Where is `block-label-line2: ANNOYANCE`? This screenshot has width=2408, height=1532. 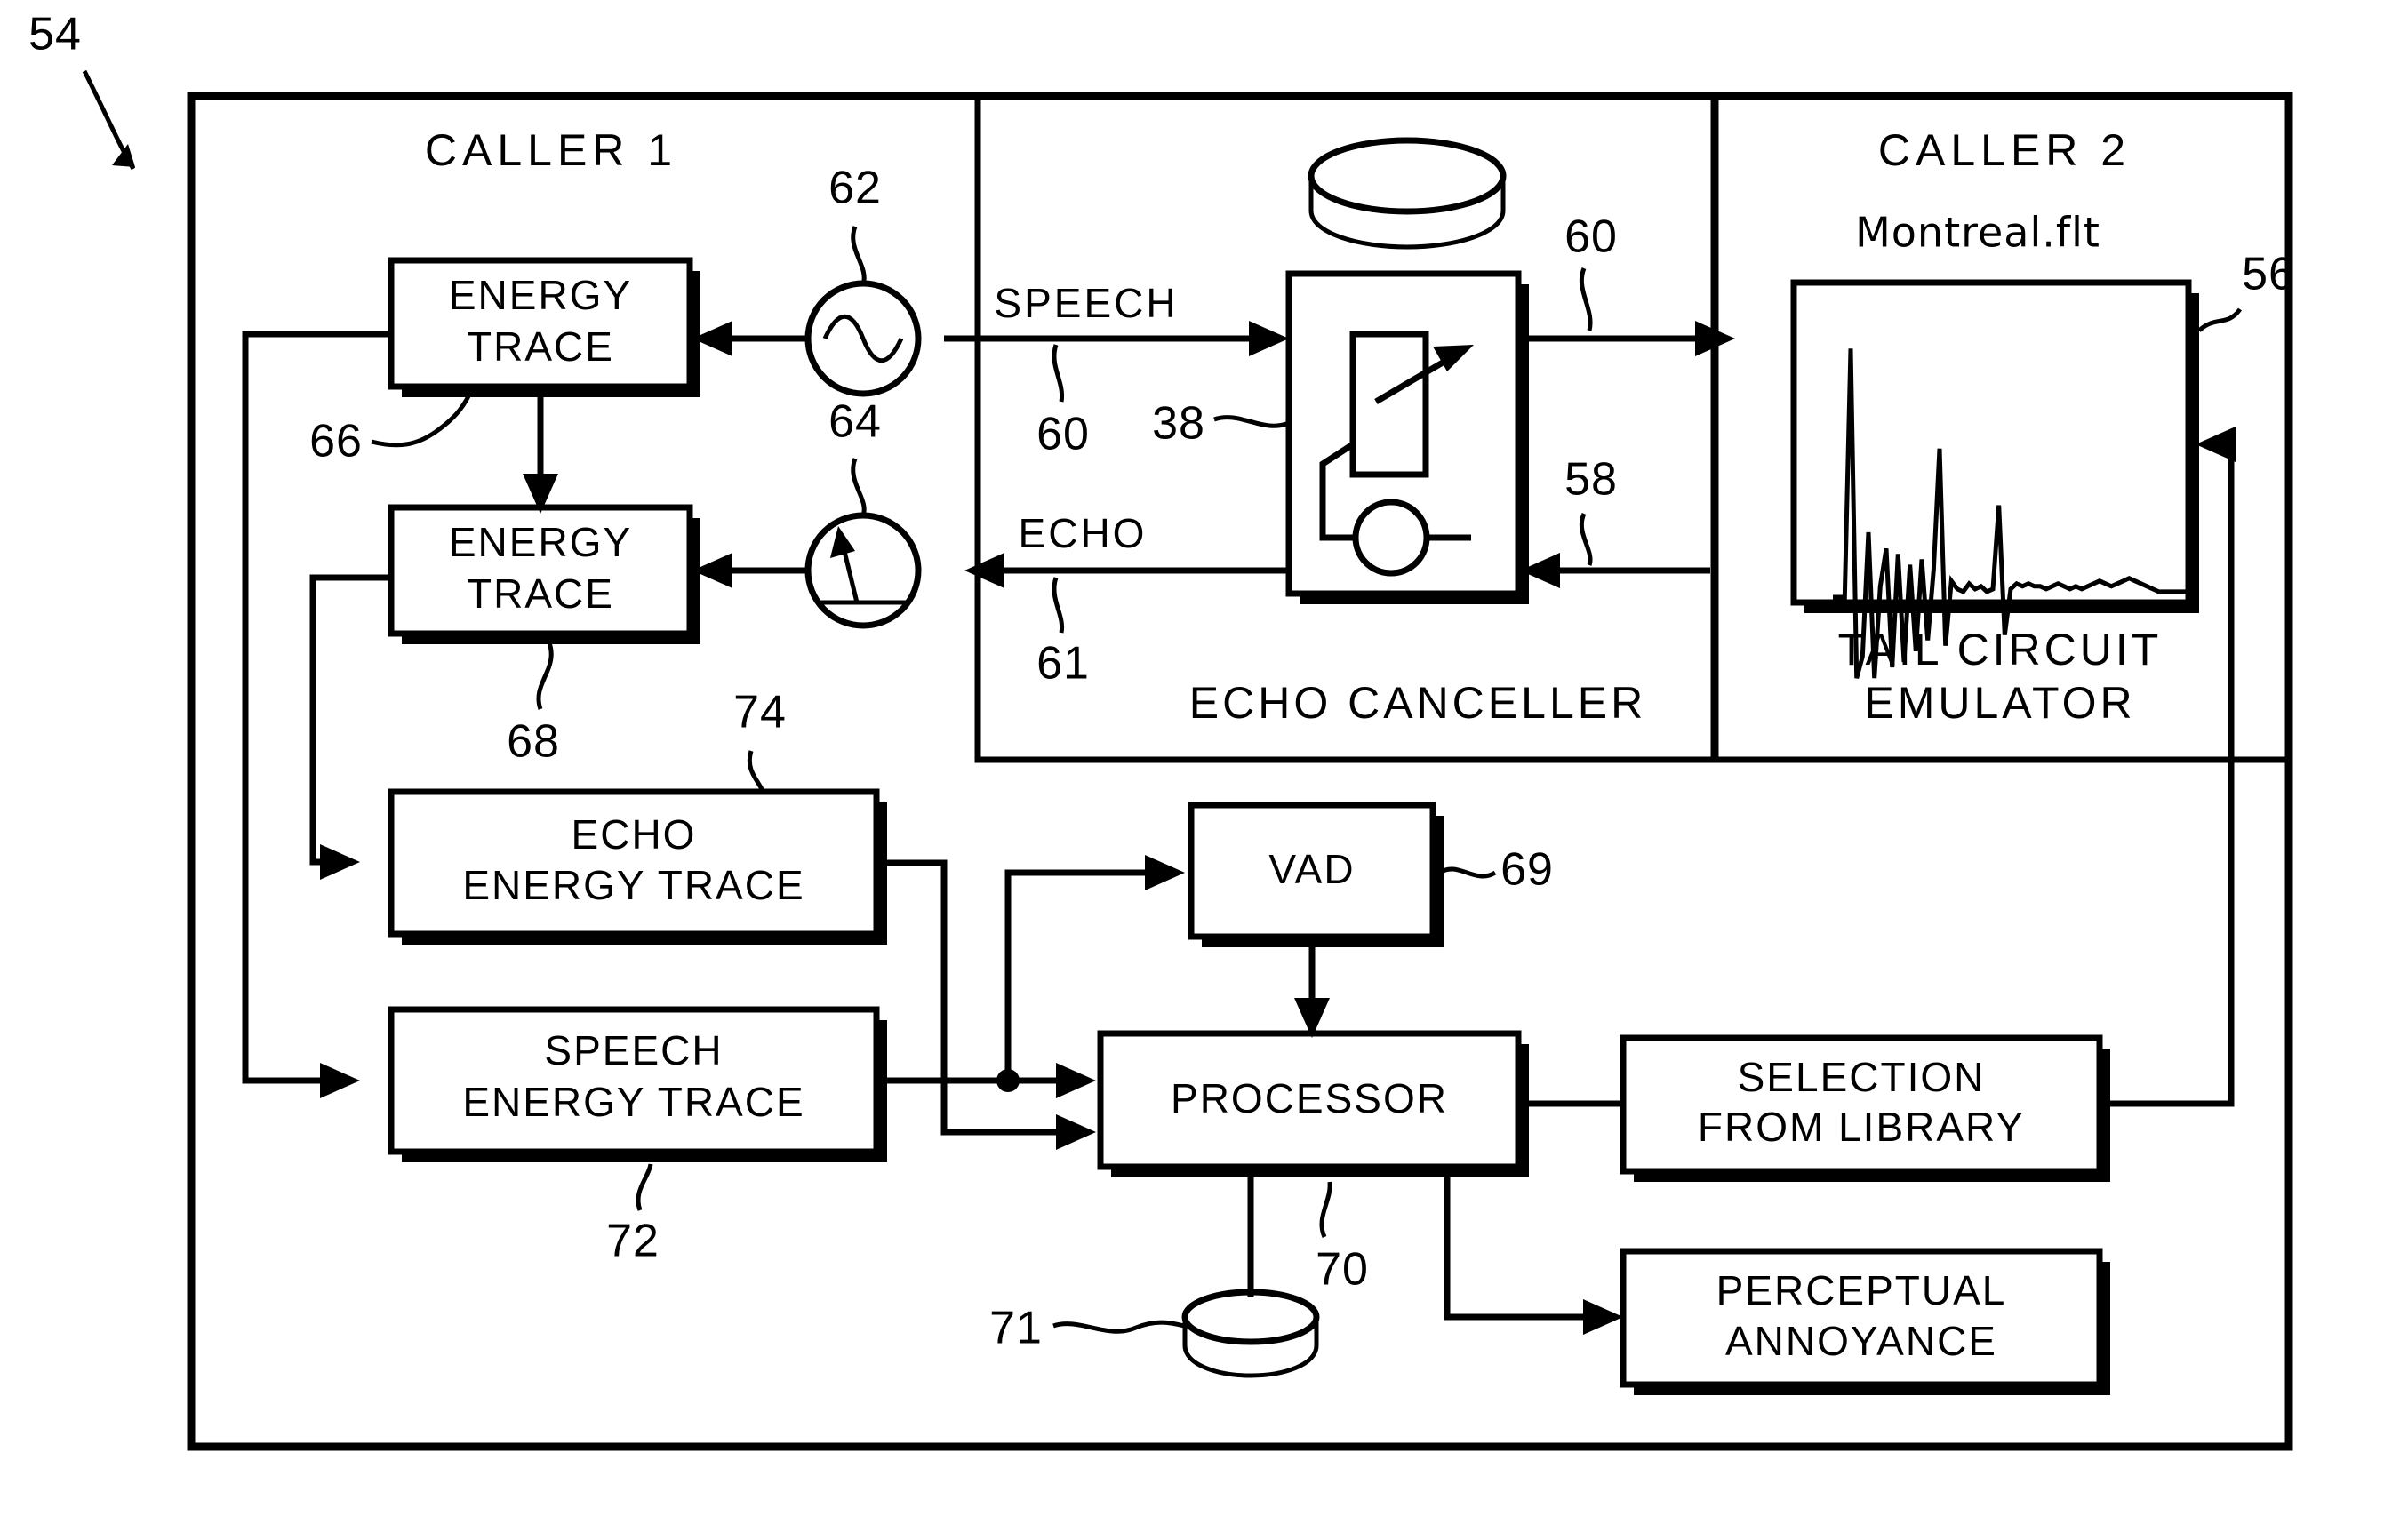 block-label-line2: ANNOYANCE is located at coordinates (1861, 1341).